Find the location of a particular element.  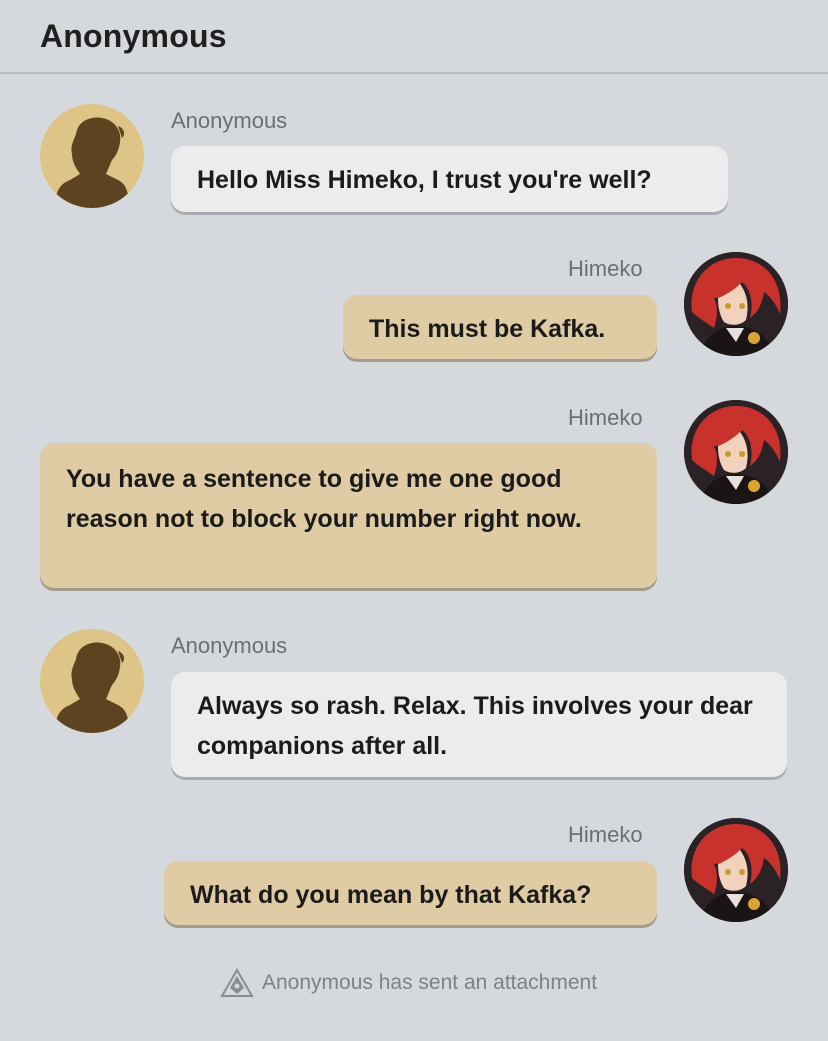

attachment-icon is located at coordinates (237, 982).